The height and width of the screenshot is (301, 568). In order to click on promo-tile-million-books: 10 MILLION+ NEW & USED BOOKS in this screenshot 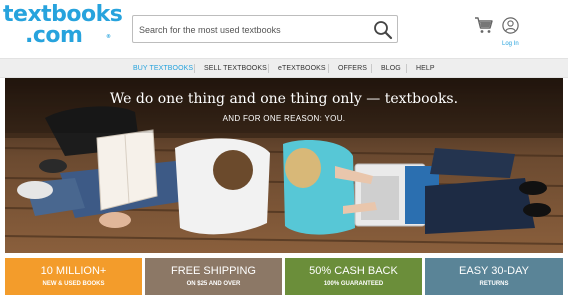, I will do `click(73, 276)`.